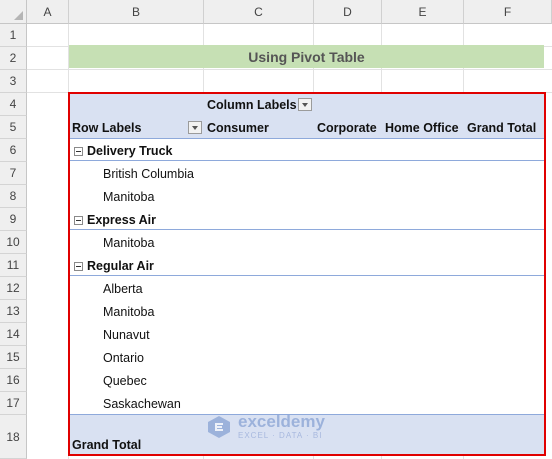  What do you see at coordinates (18, 15) in the screenshot?
I see `select-all-icon` at bounding box center [18, 15].